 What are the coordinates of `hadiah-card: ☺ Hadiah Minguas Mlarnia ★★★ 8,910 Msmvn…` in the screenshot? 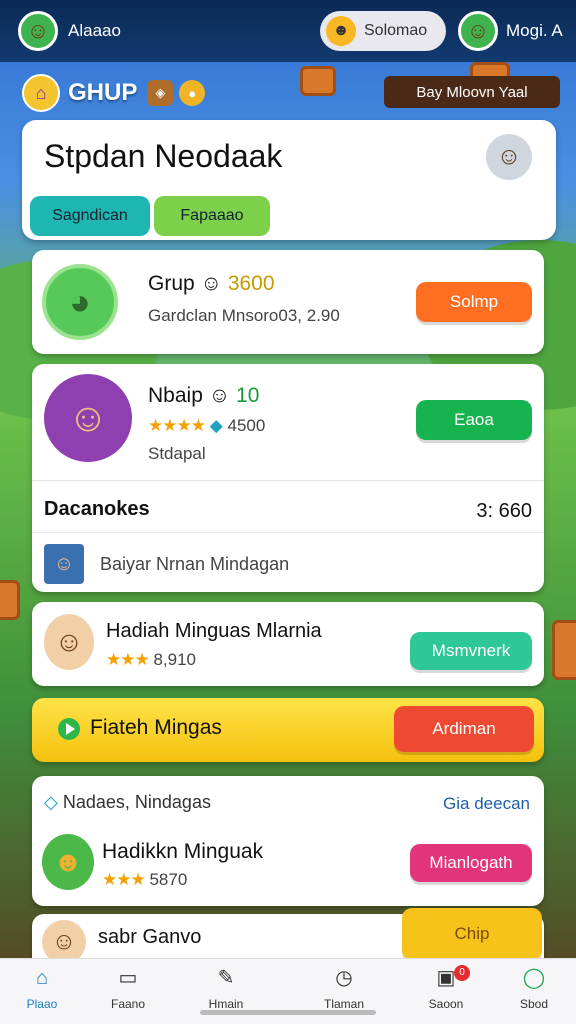 It's located at (288, 644).